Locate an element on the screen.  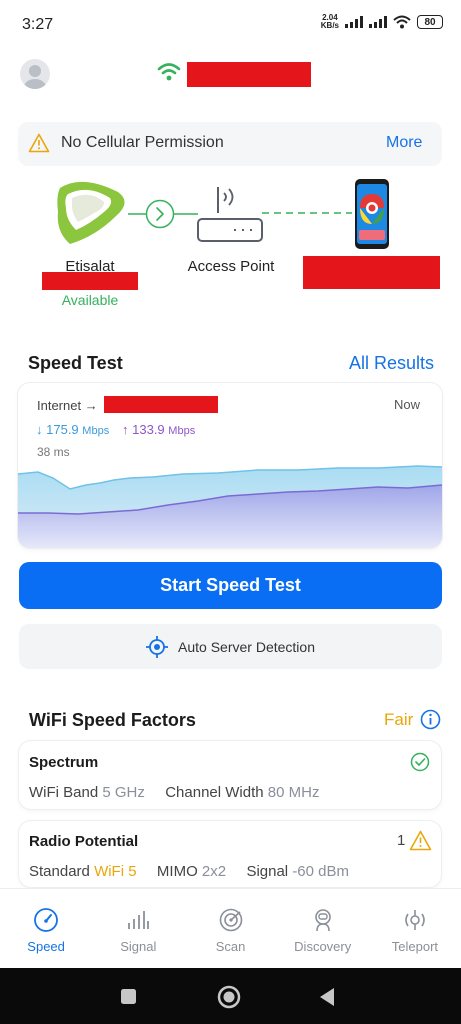
access-point-label: Access Point is located at coordinates (231, 266).